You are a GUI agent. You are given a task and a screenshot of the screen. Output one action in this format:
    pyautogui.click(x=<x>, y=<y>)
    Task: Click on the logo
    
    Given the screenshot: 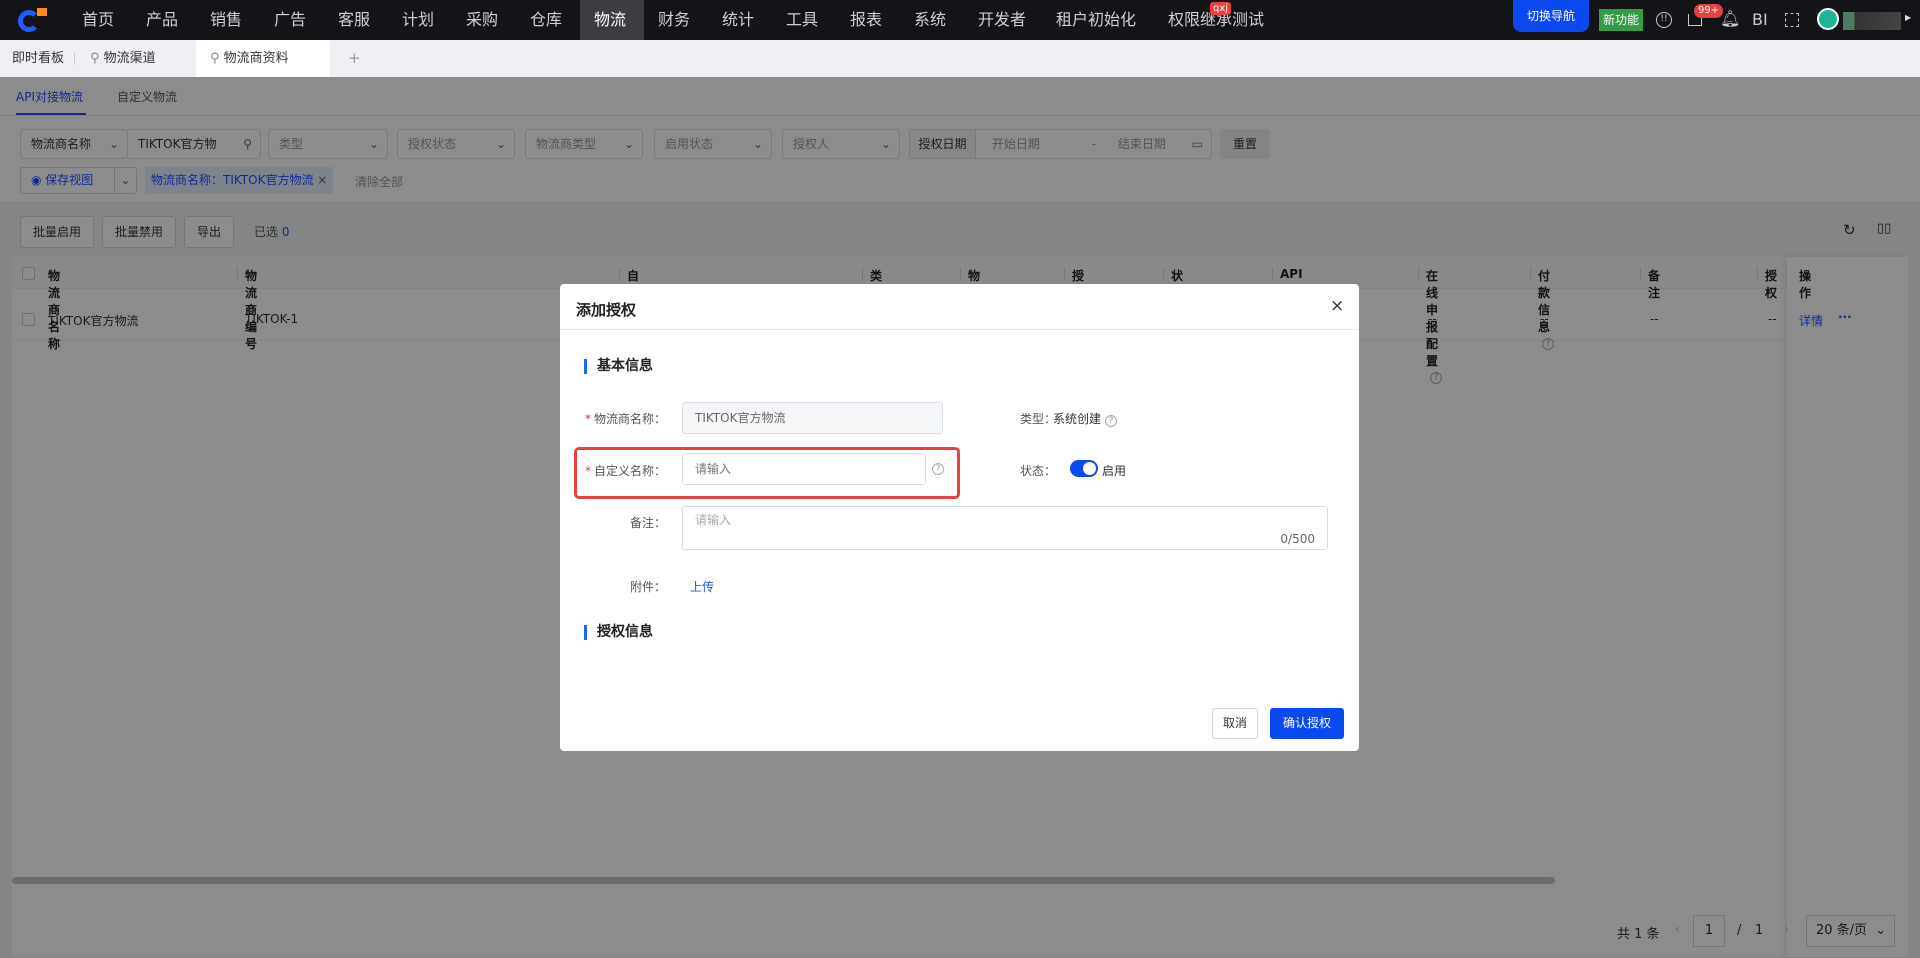 What is the action you would take?
    pyautogui.click(x=32, y=20)
    